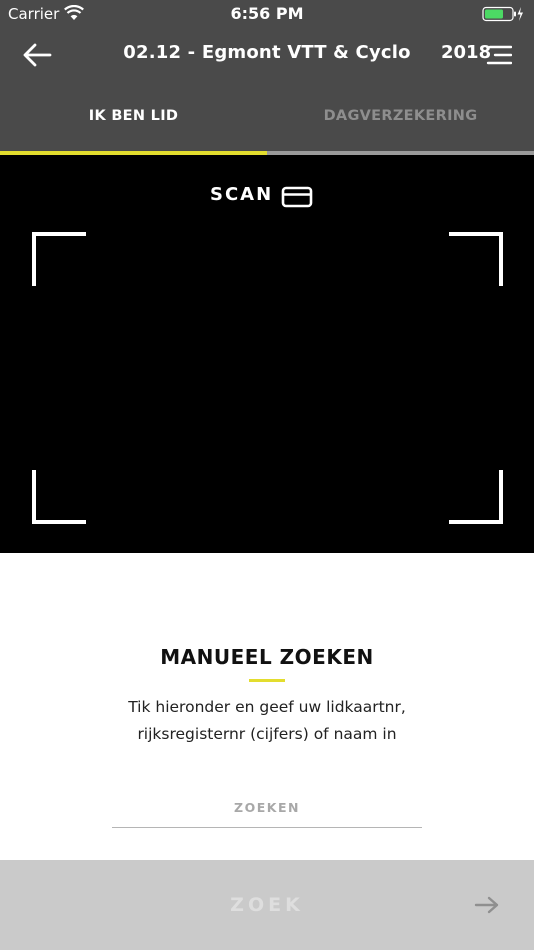  Describe the element at coordinates (267, 734) in the screenshot. I see `description-line-2: rijksregisternr (cijfers) of naam in` at that location.